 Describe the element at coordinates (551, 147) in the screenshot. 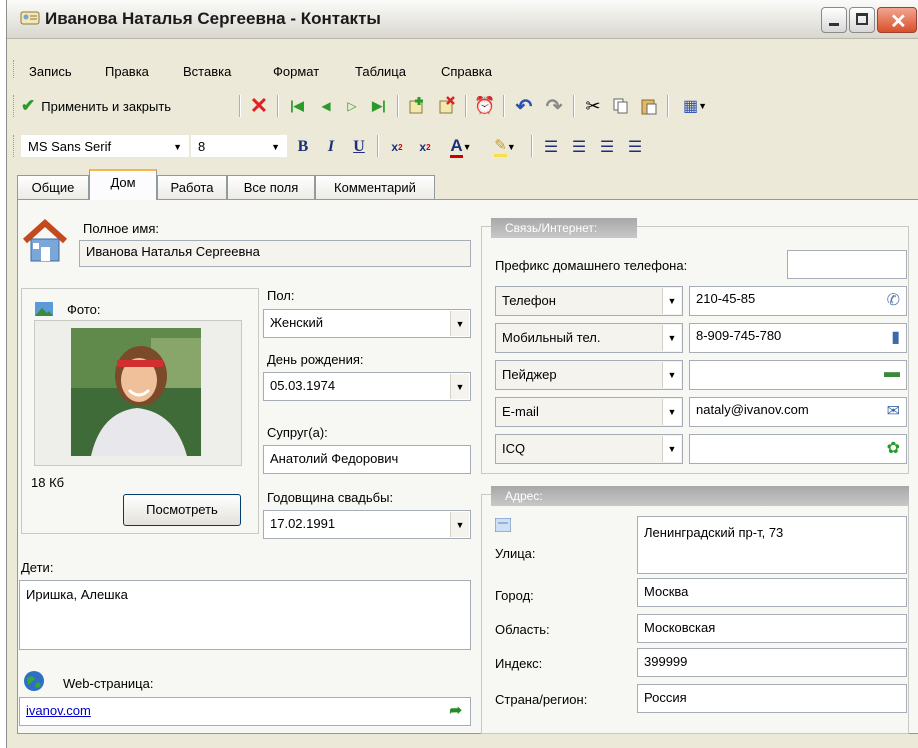

I see `align-left-icon: ☰` at that location.